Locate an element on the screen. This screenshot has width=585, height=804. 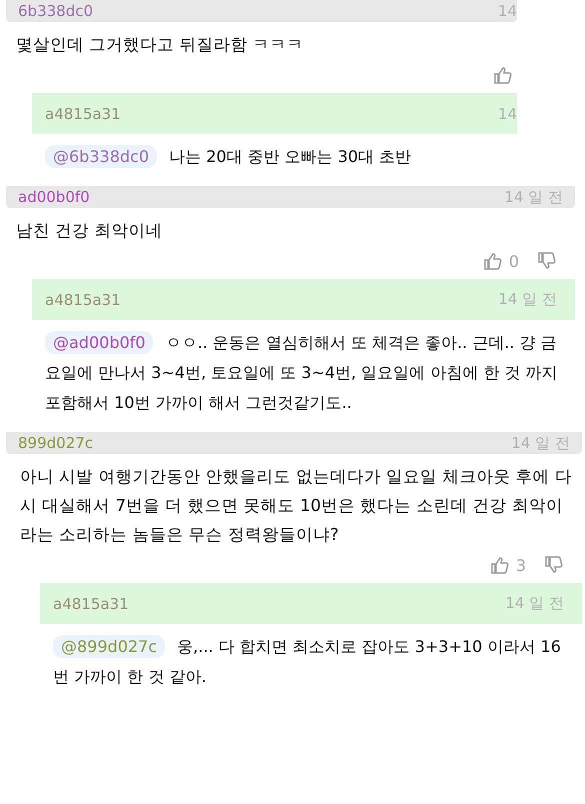
mention-tag: @6b338dc0 is located at coordinates (101, 156).